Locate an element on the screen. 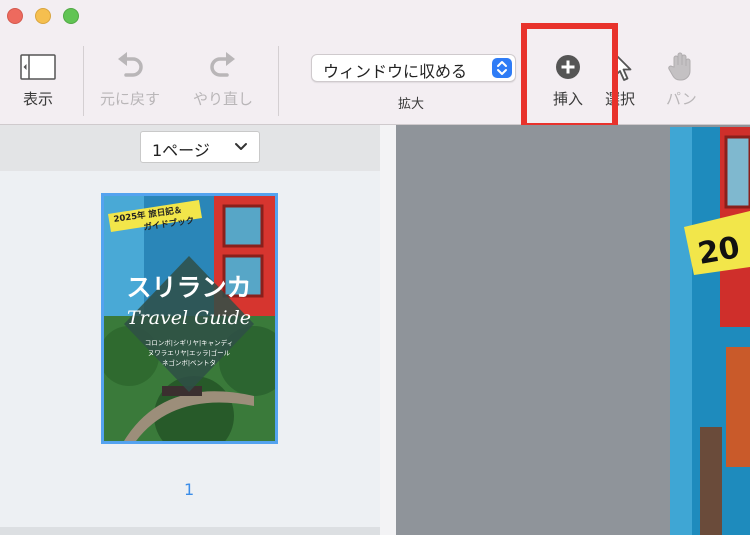  page-badge-text: 20 is located at coordinates (718, 251).